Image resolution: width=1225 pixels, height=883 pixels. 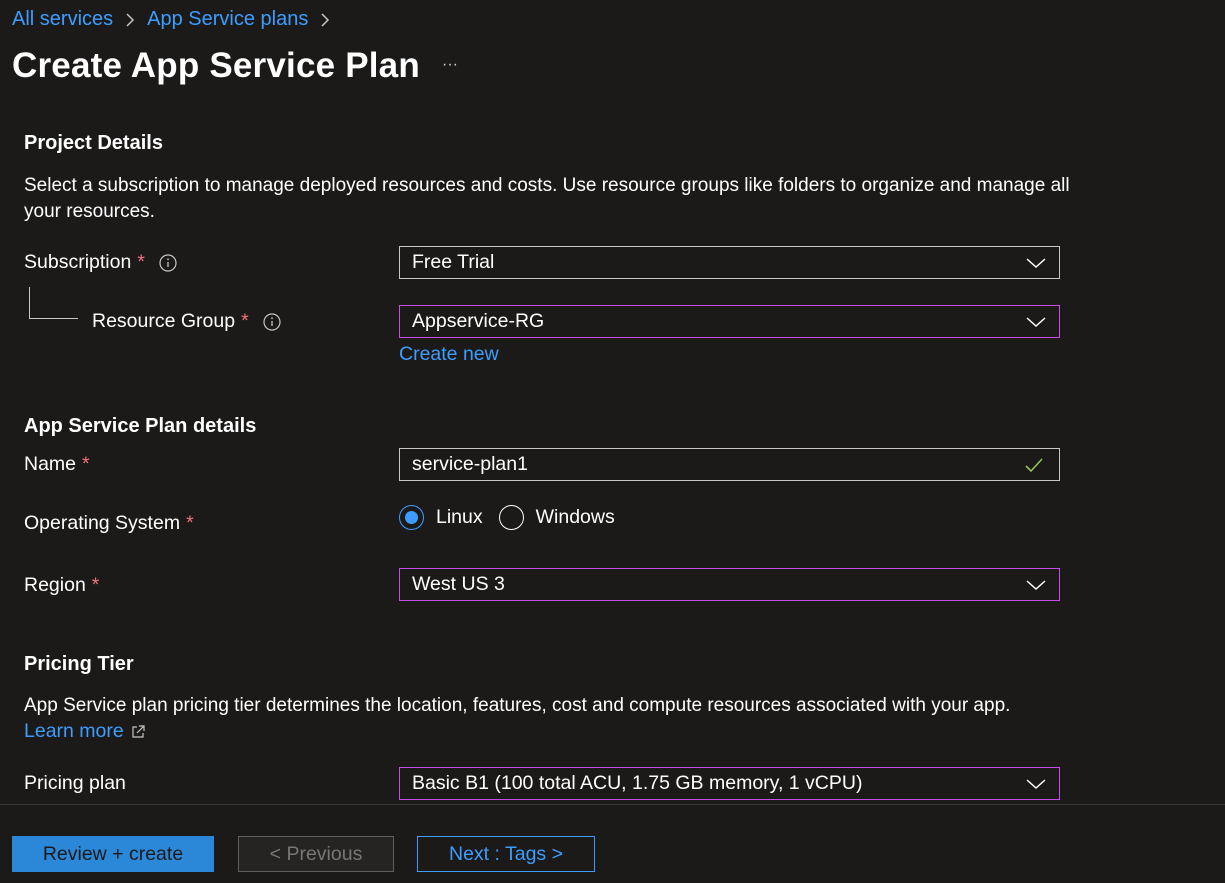 What do you see at coordinates (53, 303) in the screenshot?
I see `tree-connector` at bounding box center [53, 303].